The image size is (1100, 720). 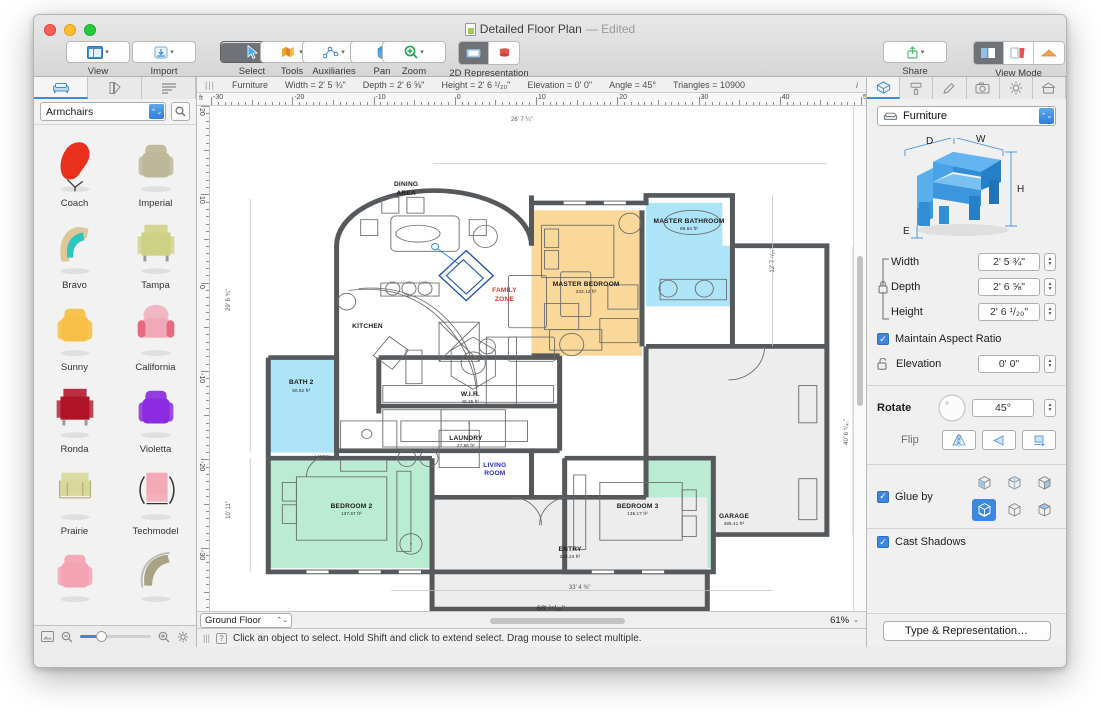 I want to click on import-button: ▾, so click(x=164, y=52).